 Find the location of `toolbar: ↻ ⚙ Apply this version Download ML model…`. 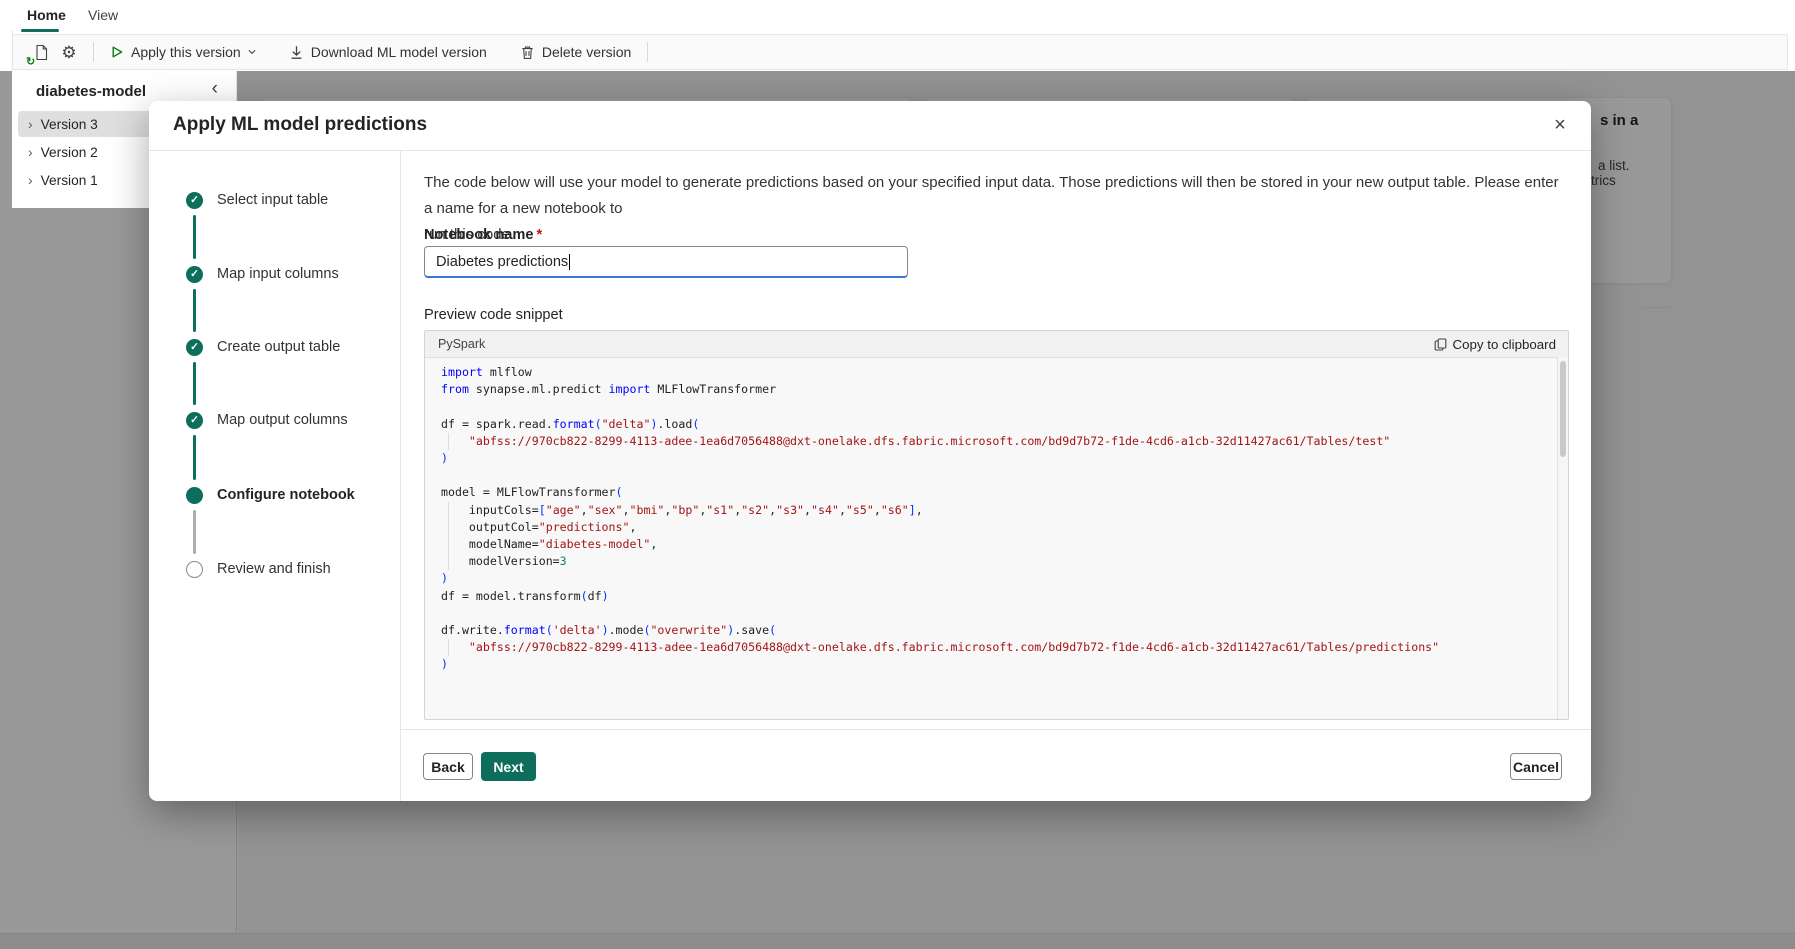

toolbar: ↻ ⚙ Apply this version Download ML model… is located at coordinates (900, 52).